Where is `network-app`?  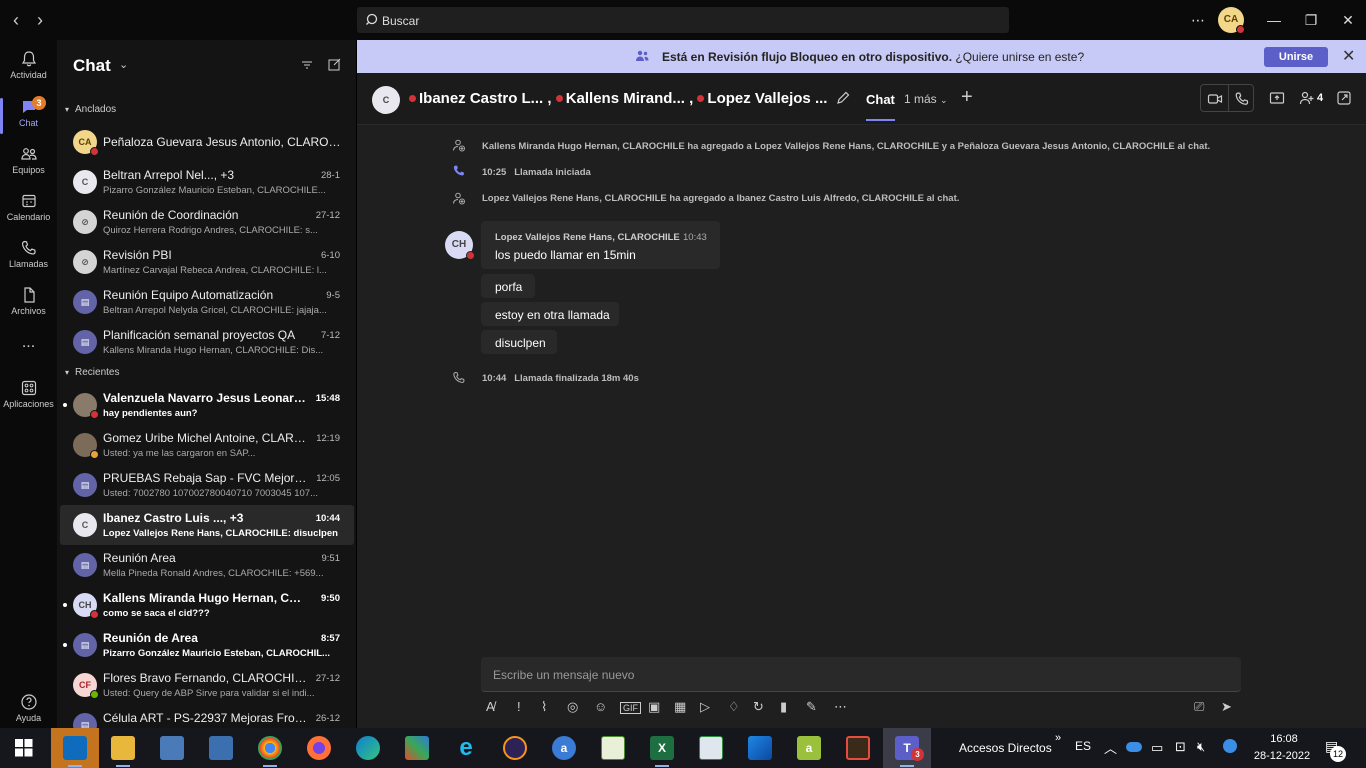 network-app is located at coordinates (172, 748).